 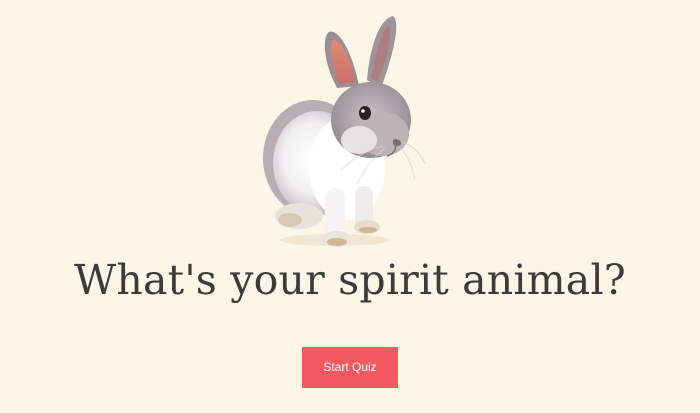 What do you see at coordinates (350, 367) in the screenshot?
I see `start-quiz-button: Start Quiz` at bounding box center [350, 367].